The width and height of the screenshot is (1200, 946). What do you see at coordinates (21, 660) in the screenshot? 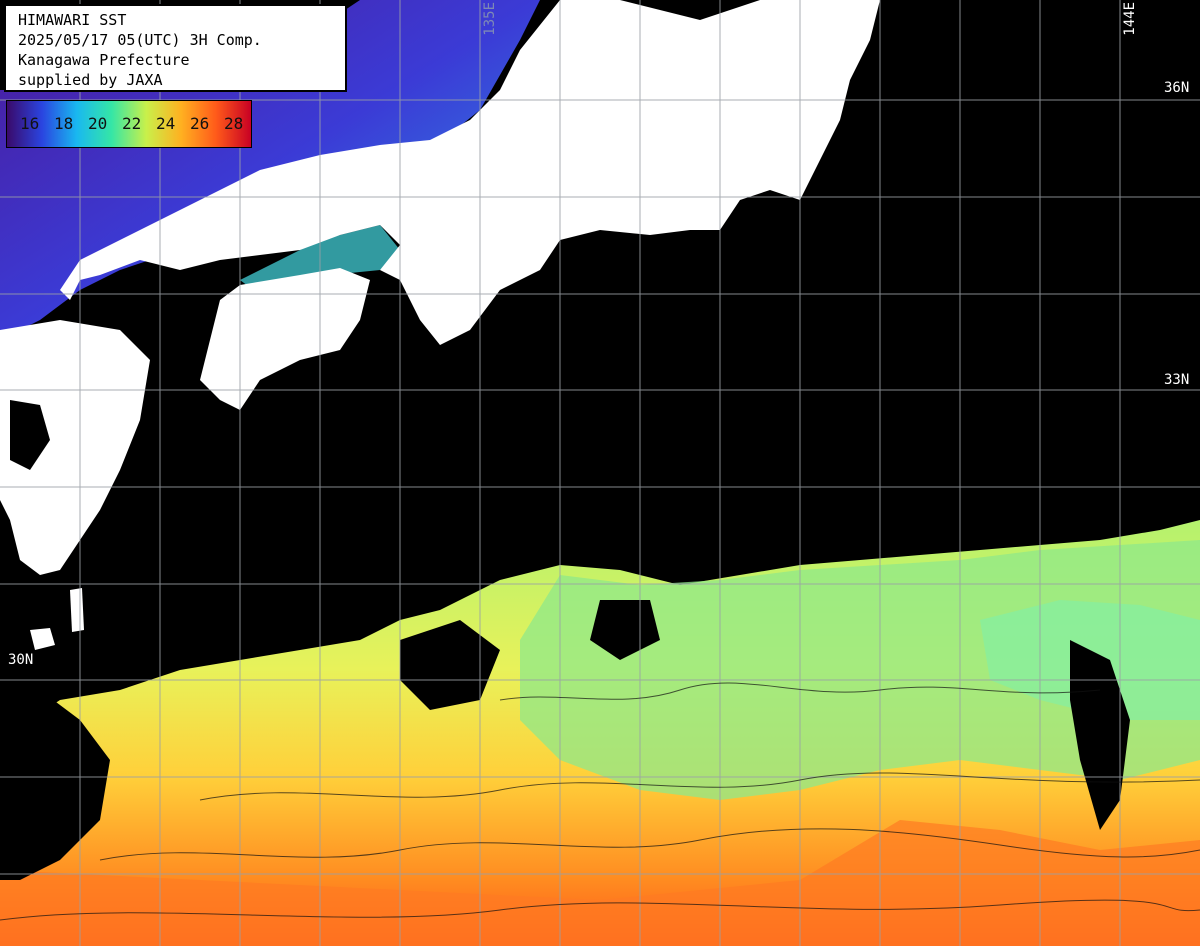
I see `lat-label-30n: 30N` at bounding box center [21, 660].